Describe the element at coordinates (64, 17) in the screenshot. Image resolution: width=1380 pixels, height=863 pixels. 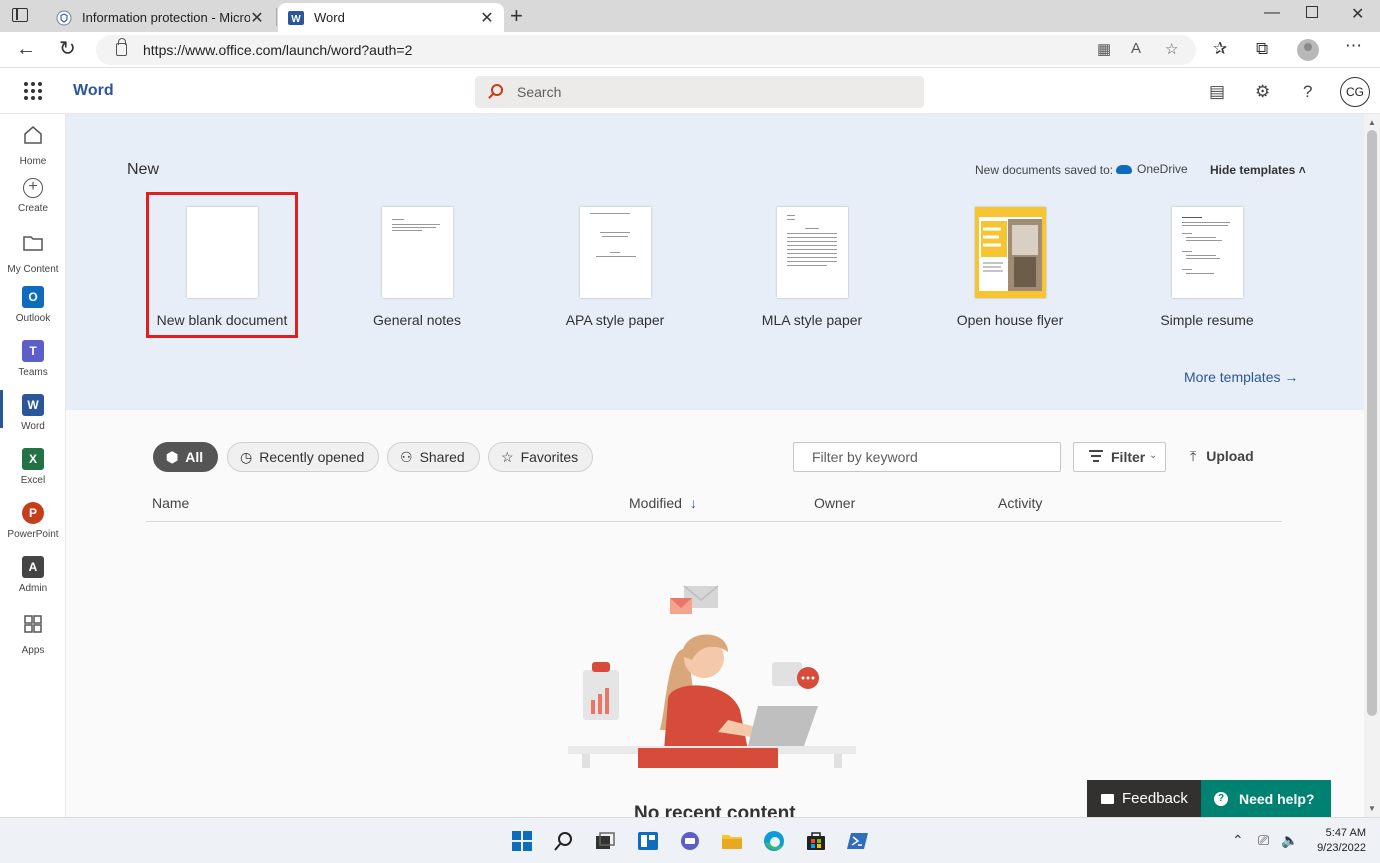
I see `shield-favicon-icon` at that location.